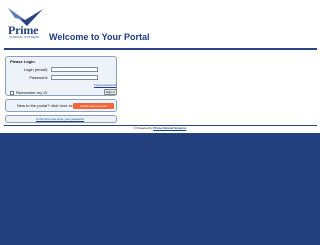 This screenshot has width=320, height=245. Describe the element at coordinates (32, 92) in the screenshot. I see `remember-me-label: Remember my ID` at that location.